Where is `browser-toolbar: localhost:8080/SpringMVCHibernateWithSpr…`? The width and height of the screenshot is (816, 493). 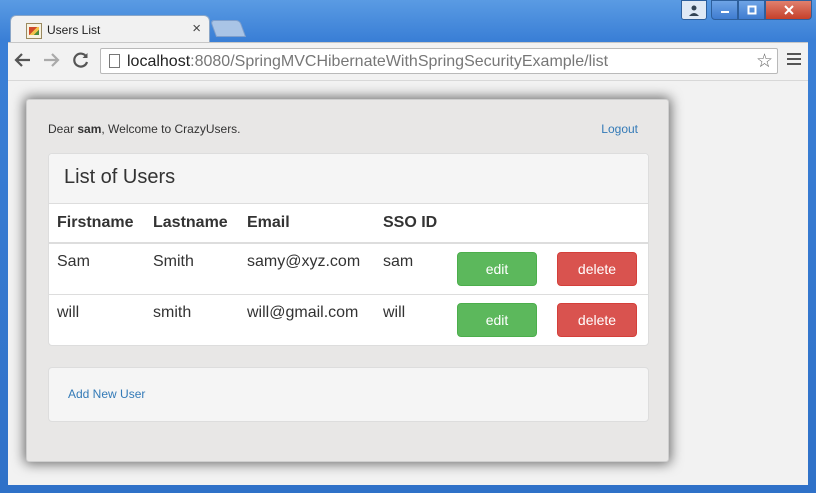
browser-toolbar: localhost:8080/SpringMVCHibernateWithSpr… is located at coordinates (408, 61).